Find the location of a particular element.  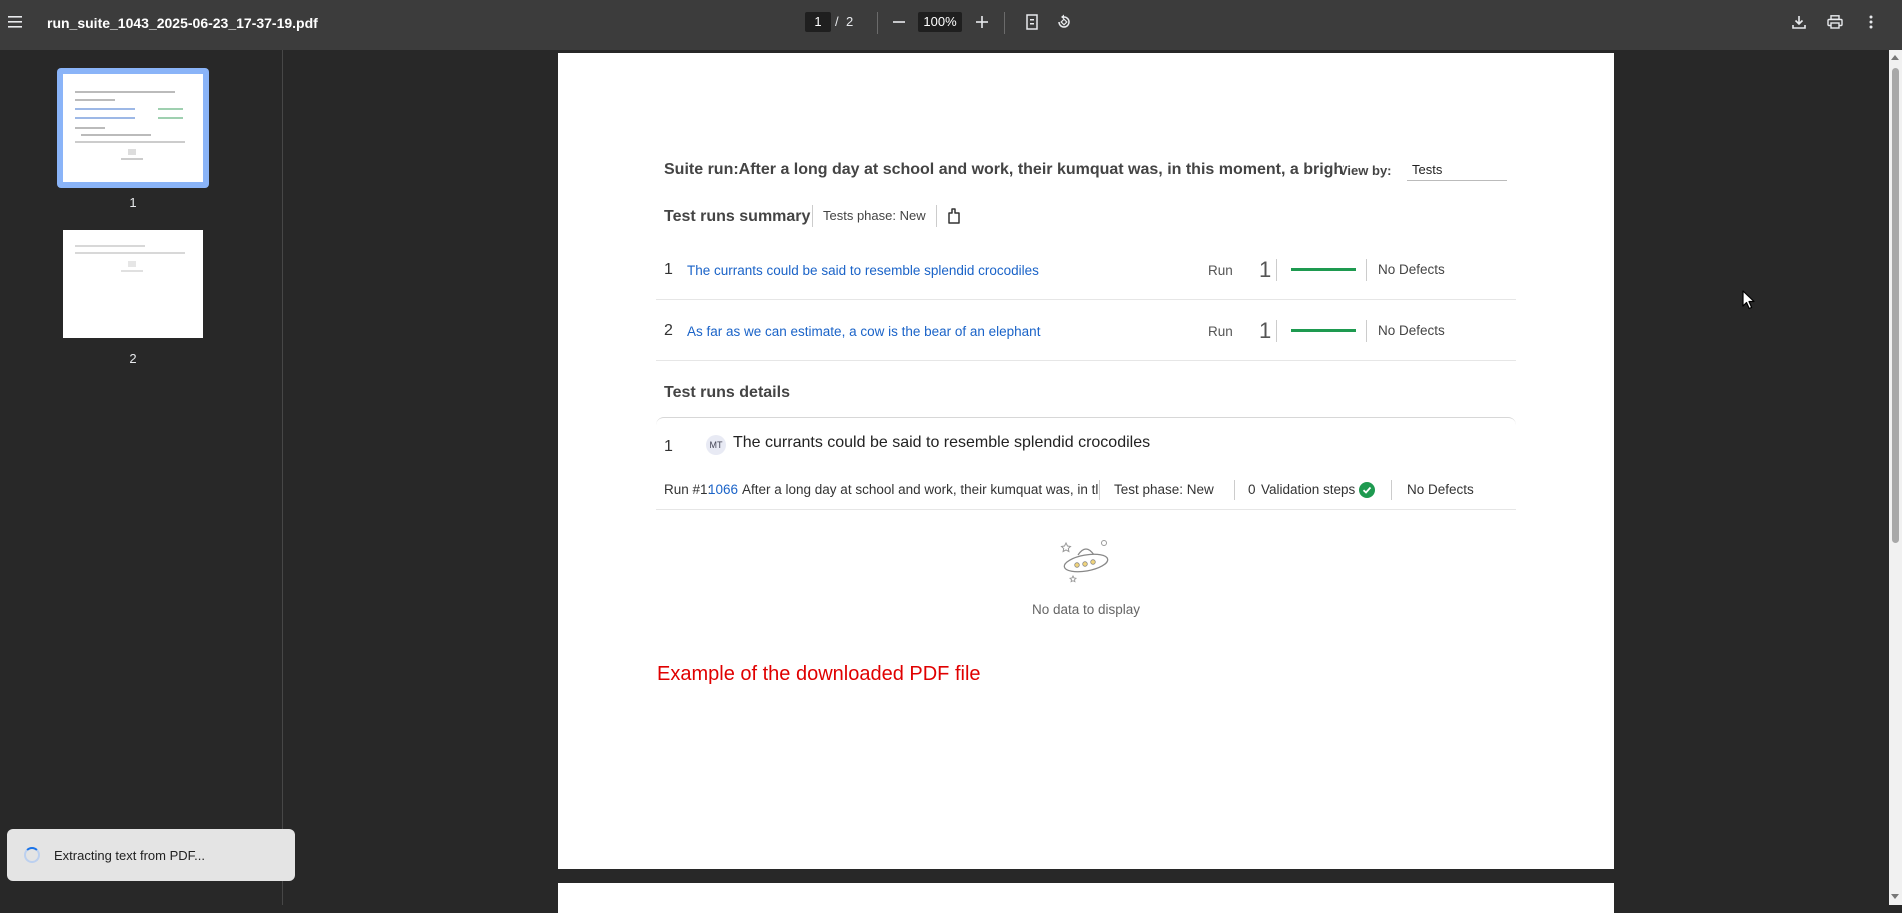

zoom-in-button is located at coordinates (982, 22).